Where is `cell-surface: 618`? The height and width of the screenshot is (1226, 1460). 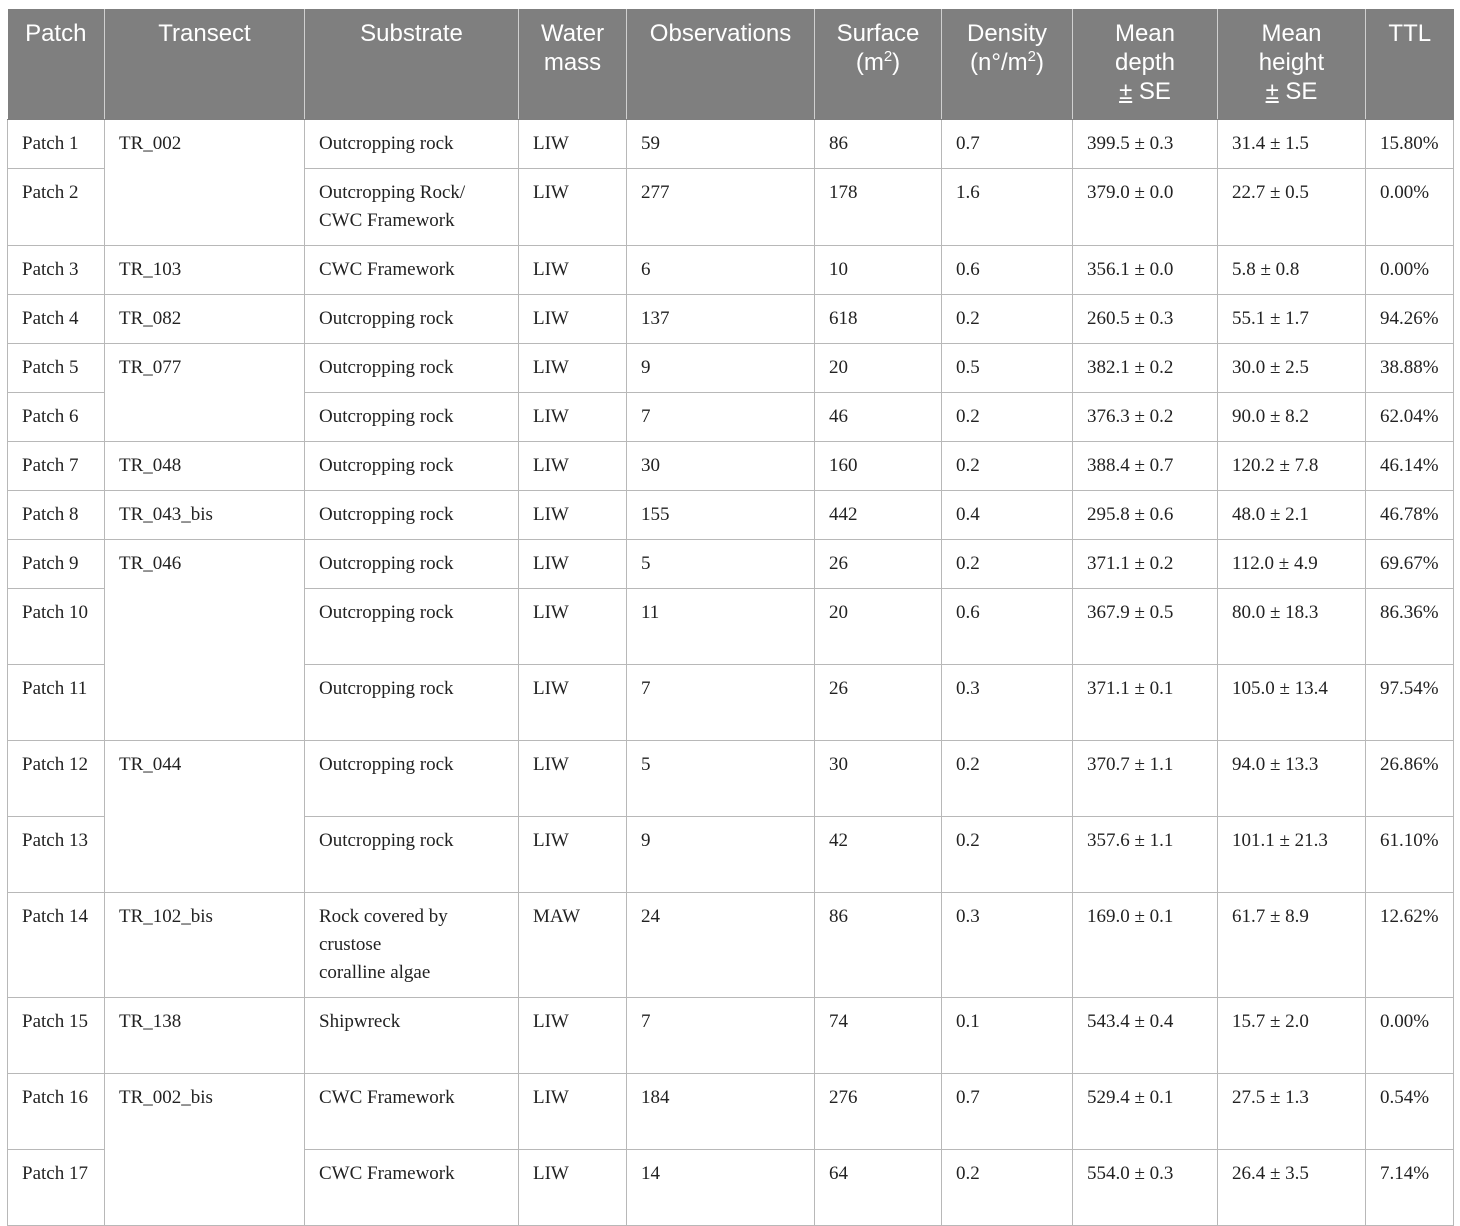 cell-surface: 618 is located at coordinates (878, 318).